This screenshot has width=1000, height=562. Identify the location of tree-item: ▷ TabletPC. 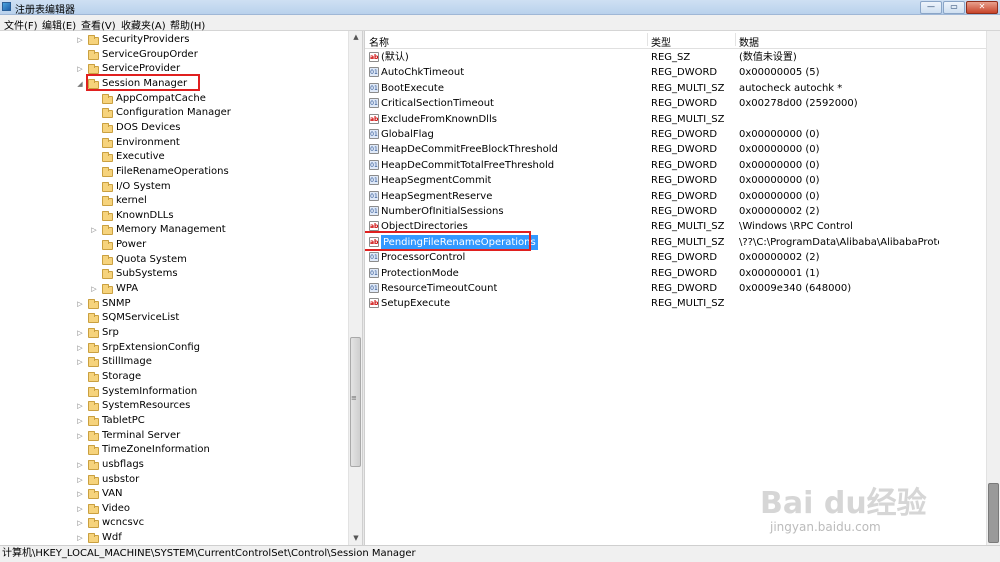
(173, 421).